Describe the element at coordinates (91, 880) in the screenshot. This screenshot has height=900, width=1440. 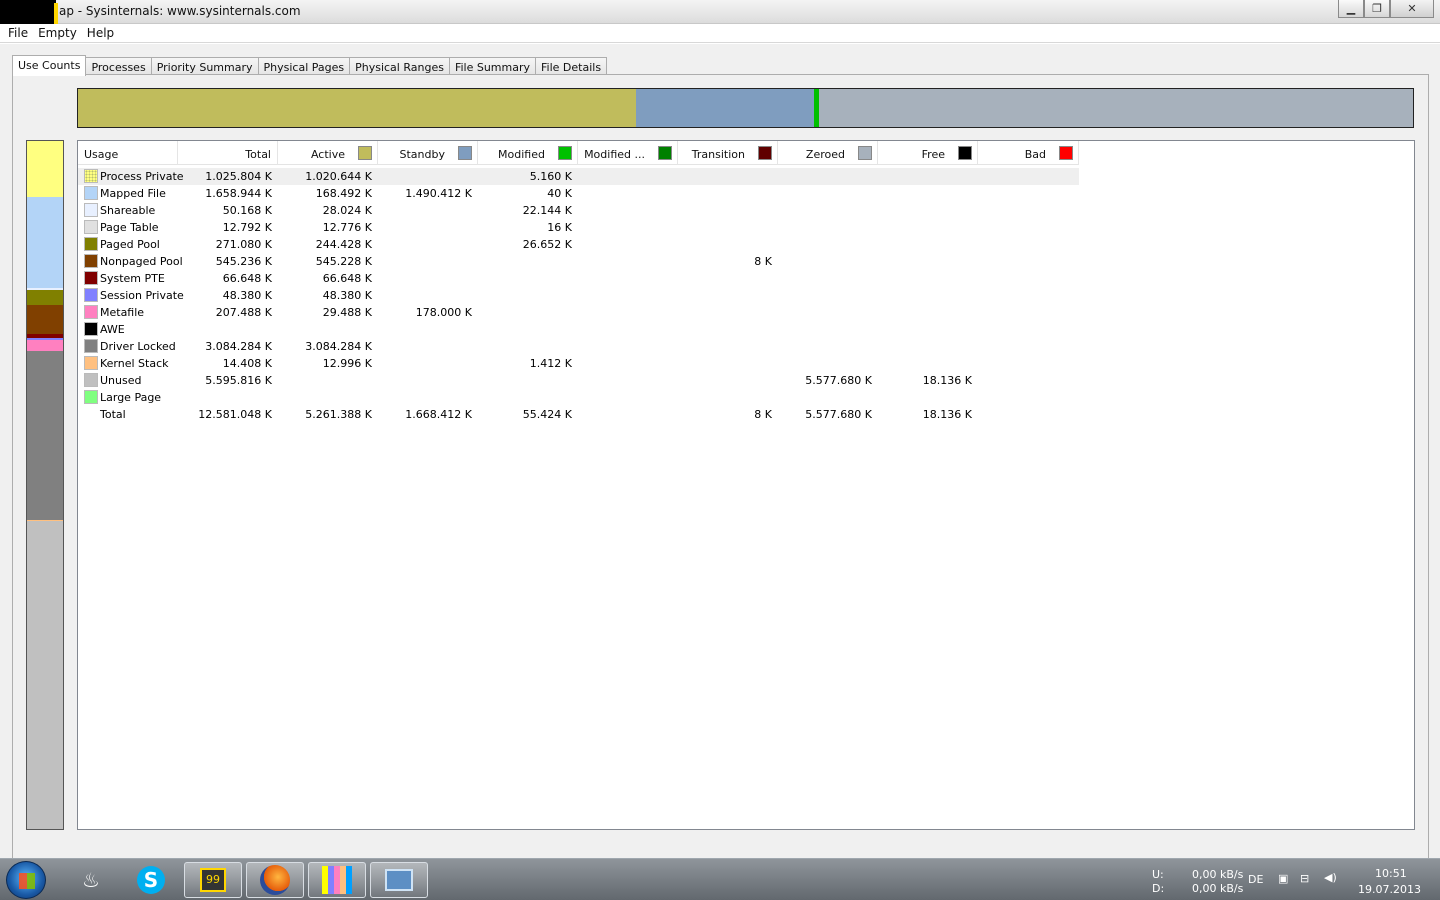
I see `steam-icon: ♨` at that location.